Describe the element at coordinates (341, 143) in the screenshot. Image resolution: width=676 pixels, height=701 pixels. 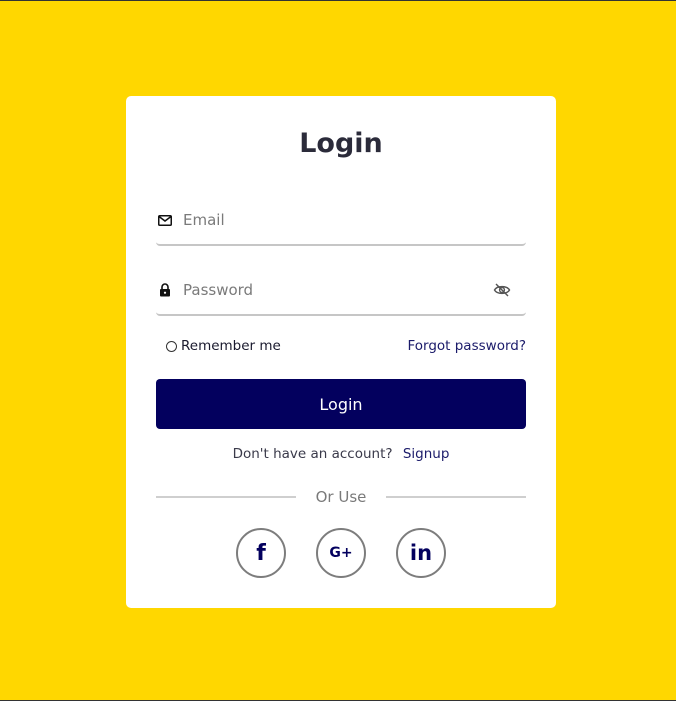
I see `page-title: Login` at that location.